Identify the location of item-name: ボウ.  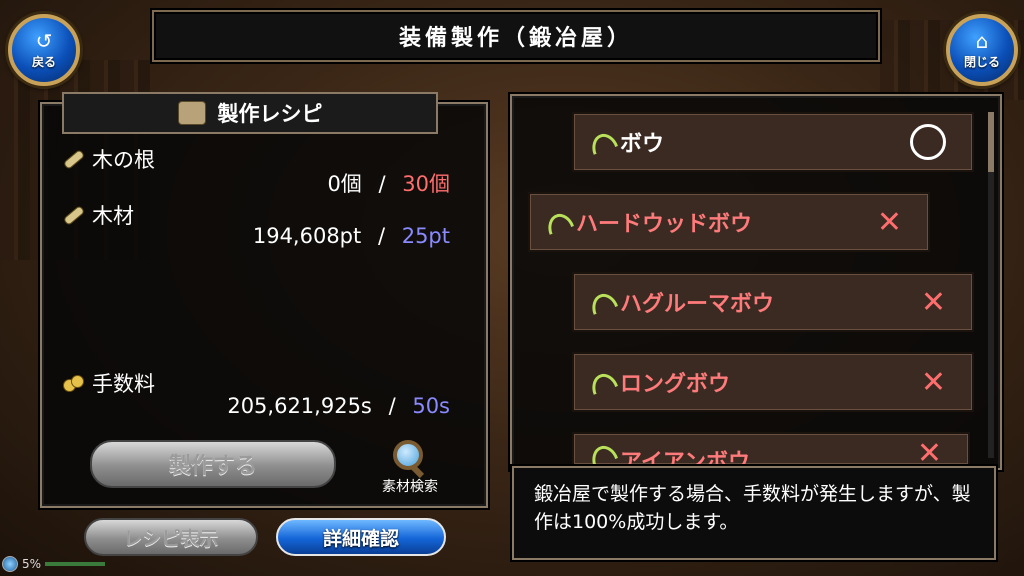
(642, 144).